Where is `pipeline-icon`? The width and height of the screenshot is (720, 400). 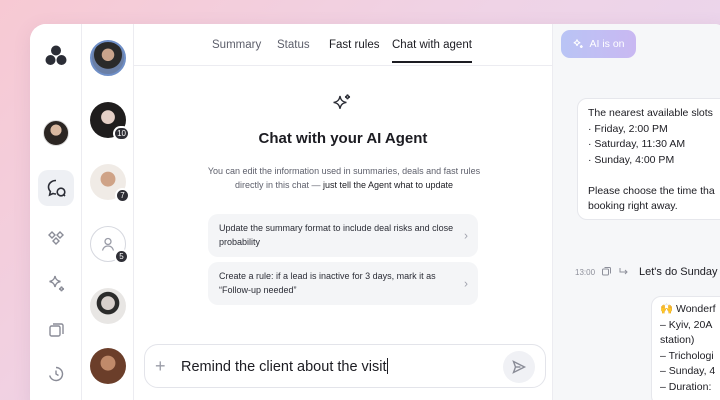 pipeline-icon is located at coordinates (56, 238).